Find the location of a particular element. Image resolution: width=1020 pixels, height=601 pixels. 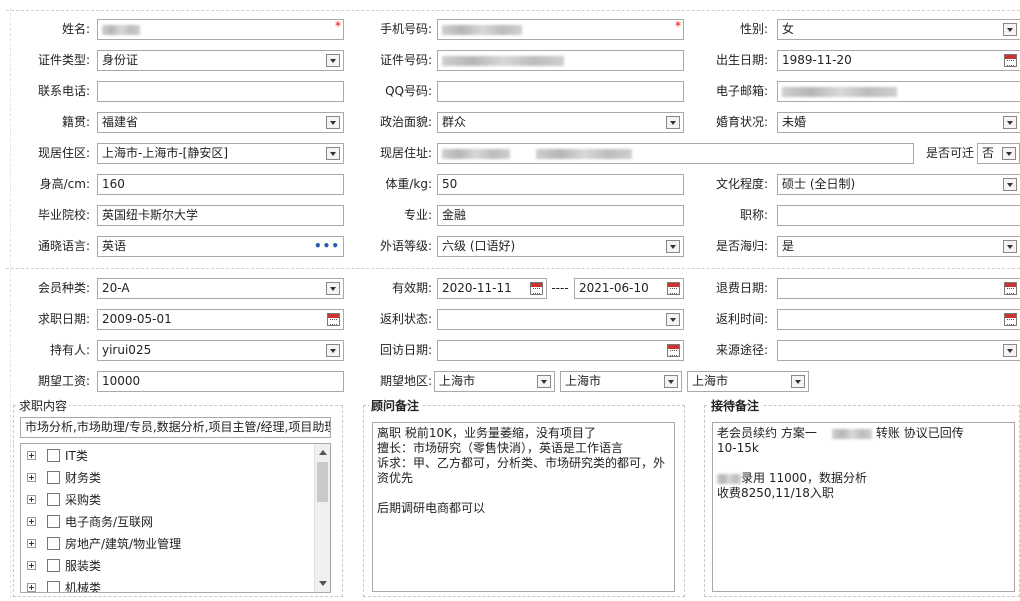

idno-field is located at coordinates (560, 60).